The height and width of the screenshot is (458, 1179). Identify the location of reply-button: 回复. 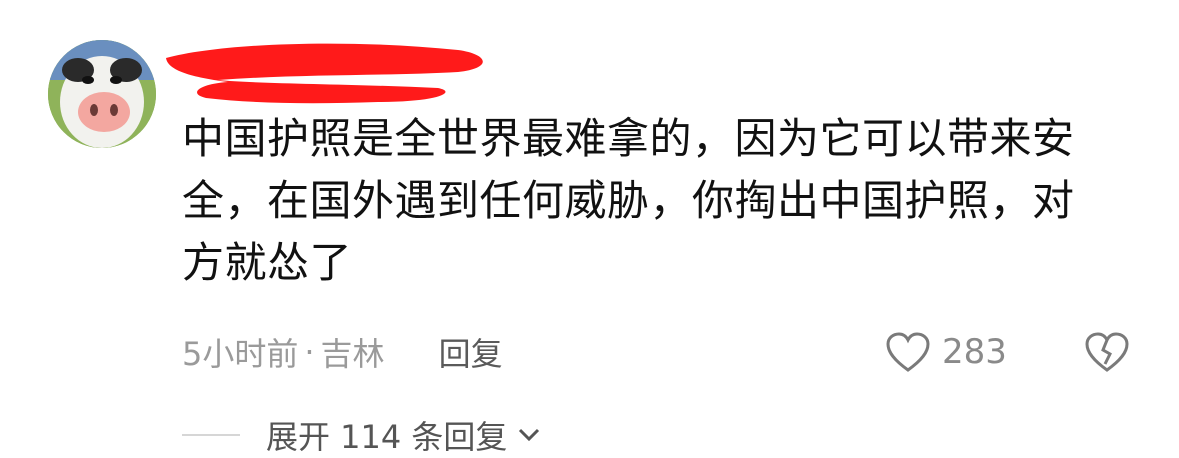
(471, 352).